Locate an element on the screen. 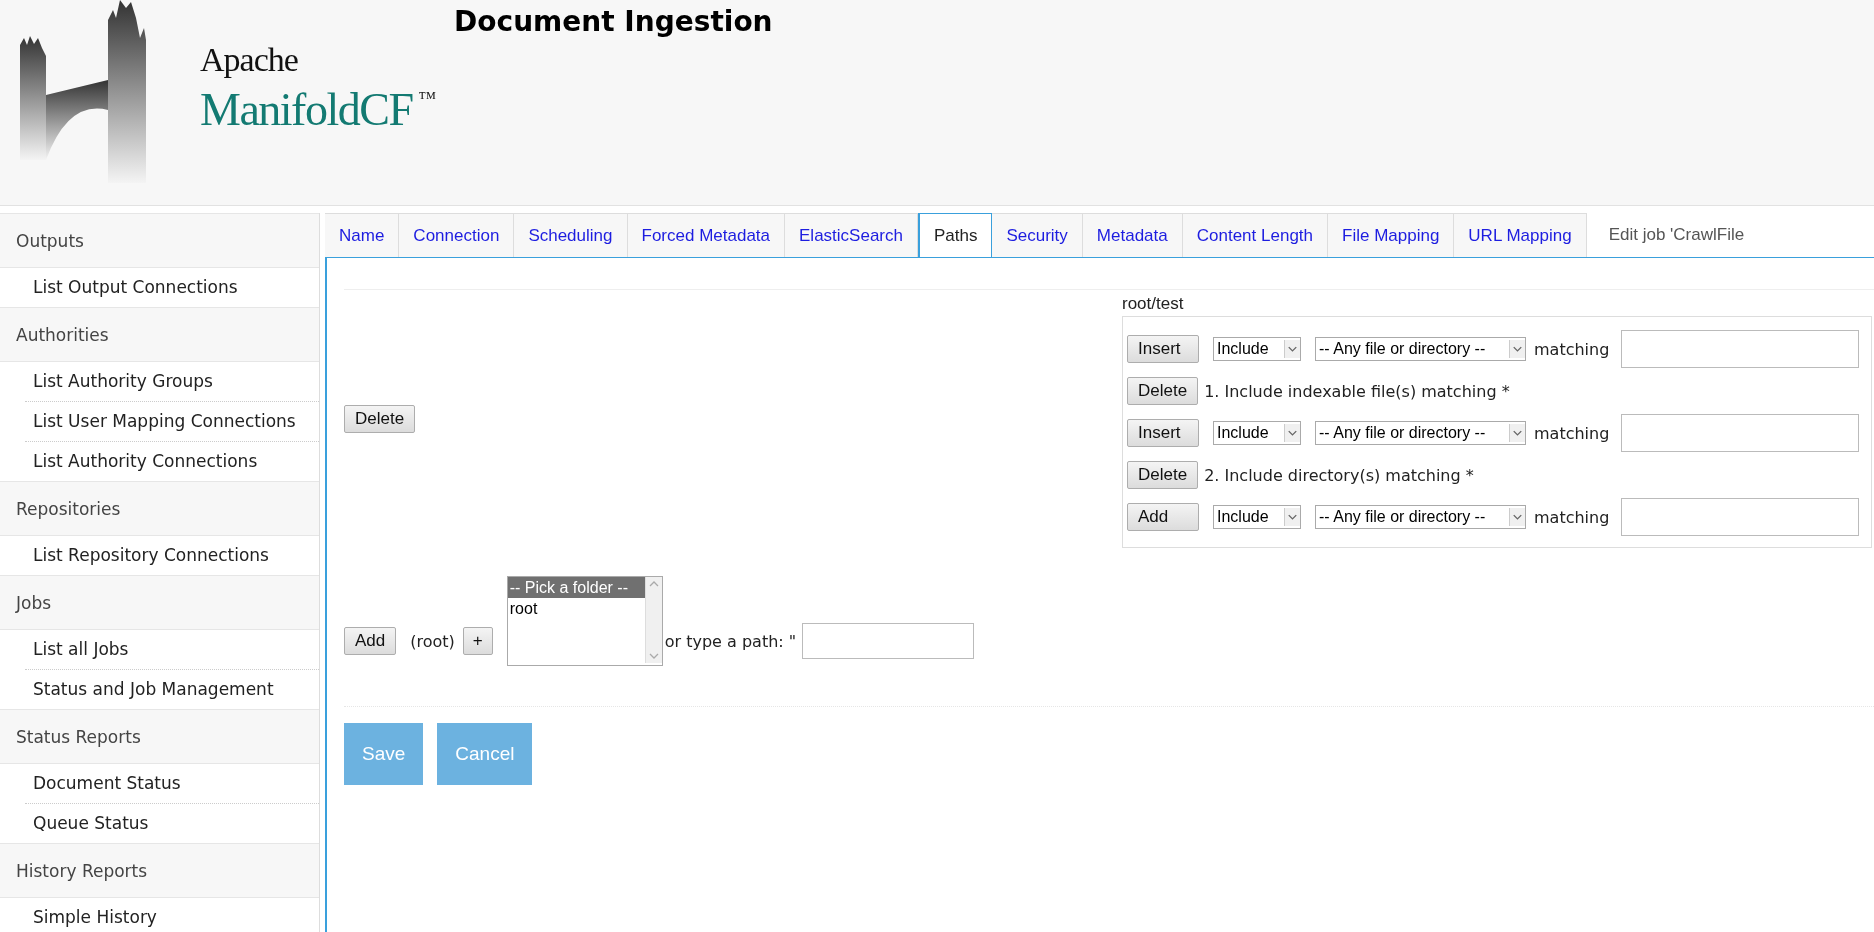 This screenshot has height=932, width=1874. rule-button: Add is located at coordinates (1163, 517).